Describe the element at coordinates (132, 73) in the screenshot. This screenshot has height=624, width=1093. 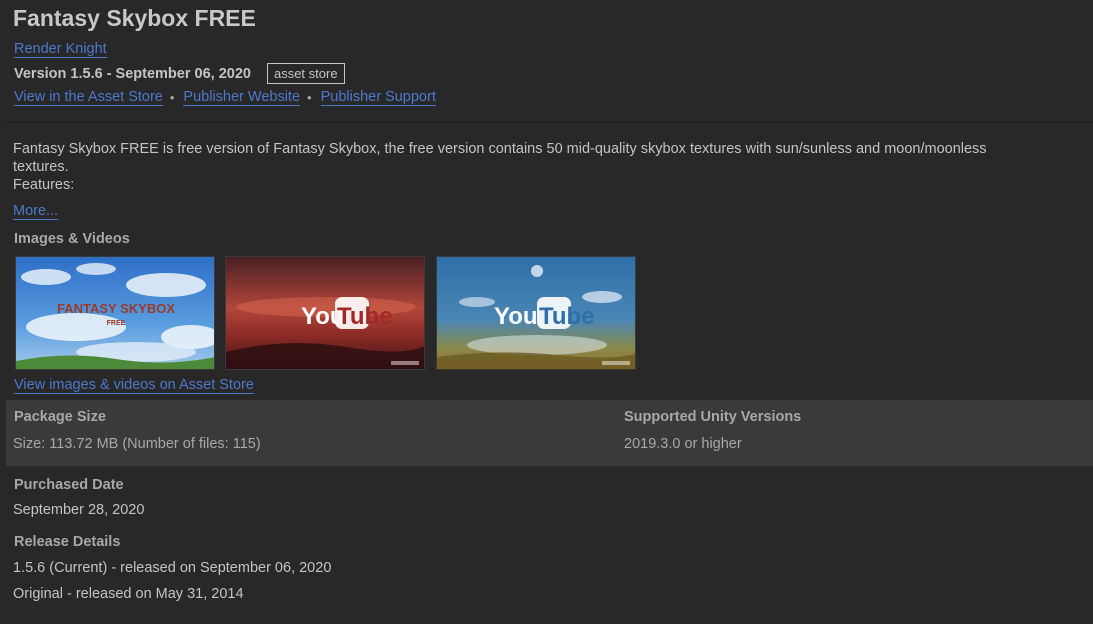
I see `version-text: Version 1.5.6 - September 06, 2020` at that location.